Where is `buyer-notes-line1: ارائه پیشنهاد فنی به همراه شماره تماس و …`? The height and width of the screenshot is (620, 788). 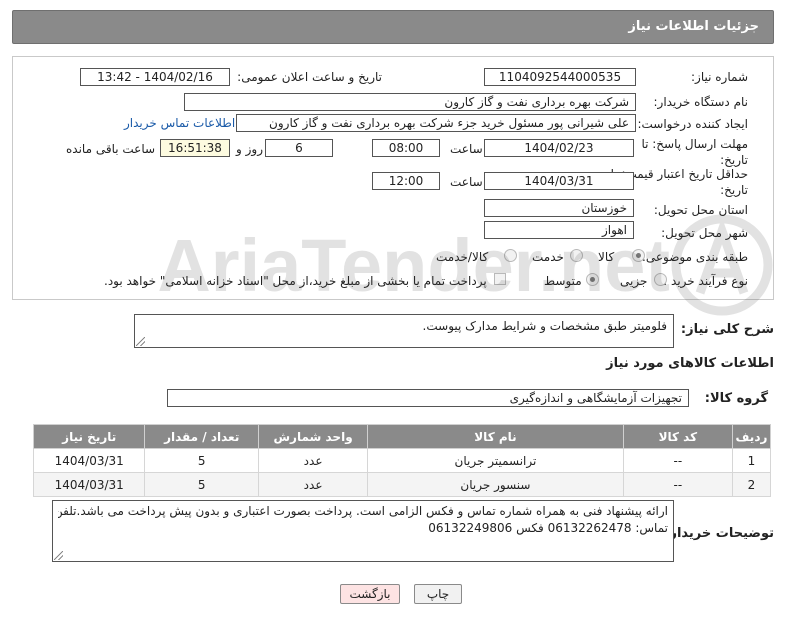
buyer-notes-line1: ارائه پیشنهاد فنی به همراه شماره تماس و … is located at coordinates (363, 511).